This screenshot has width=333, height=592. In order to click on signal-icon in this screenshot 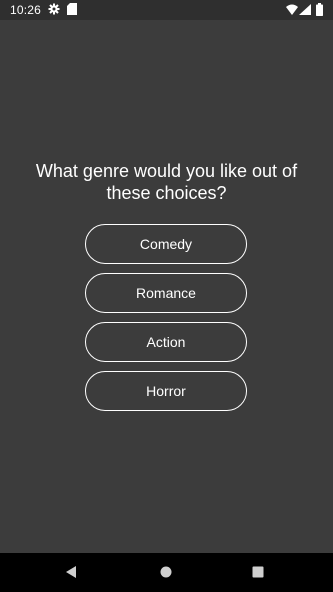, I will do `click(305, 9)`.